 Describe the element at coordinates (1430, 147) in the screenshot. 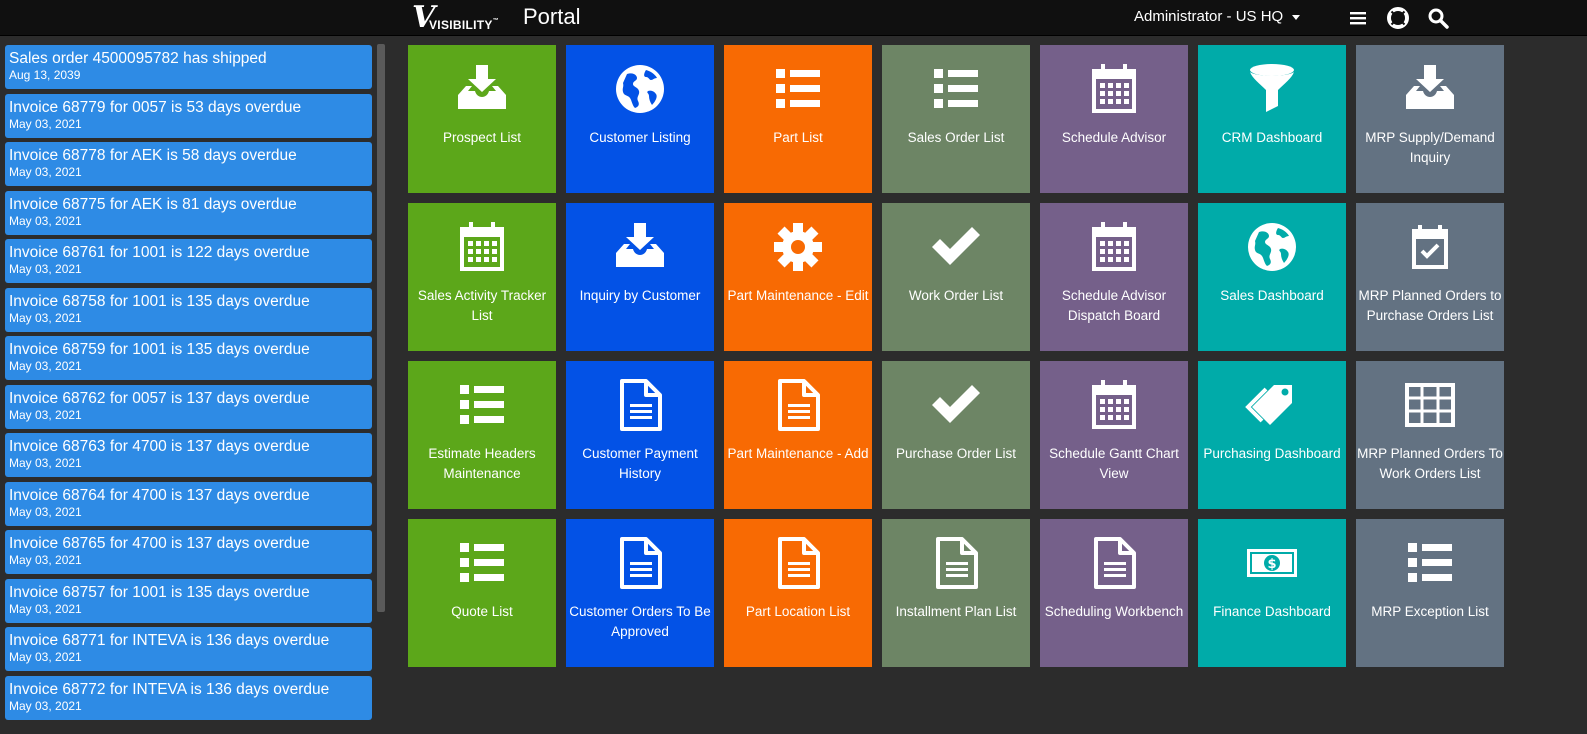

I see `app-tile-label: MRP Supply/Demand Inquiry` at that location.